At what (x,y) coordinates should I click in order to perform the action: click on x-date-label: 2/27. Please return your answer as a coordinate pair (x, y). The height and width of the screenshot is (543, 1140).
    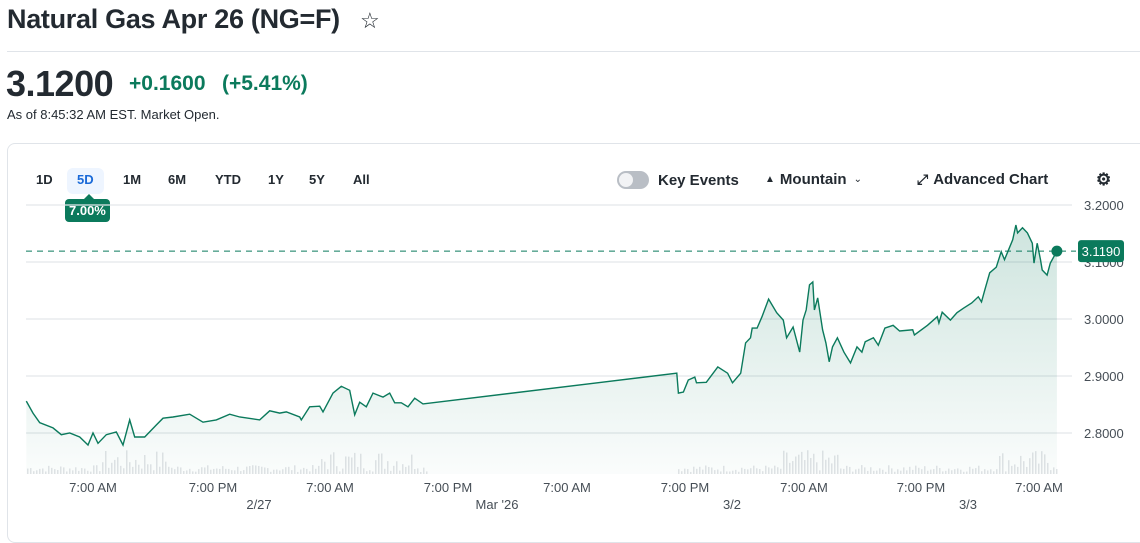
    Looking at the image, I should click on (258, 504).